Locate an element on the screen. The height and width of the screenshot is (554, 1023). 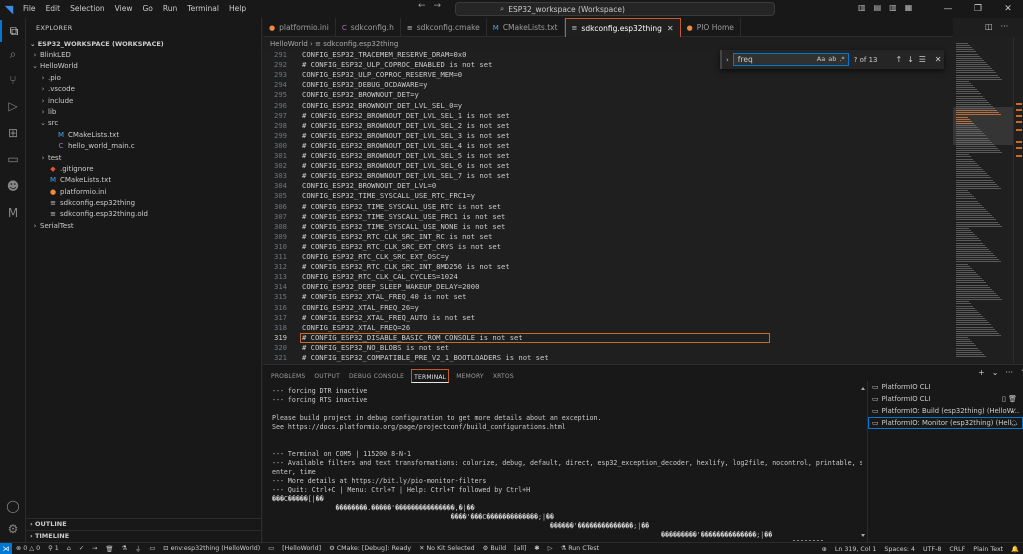
close-tab-icon: ✕ is located at coordinates (670, 28).